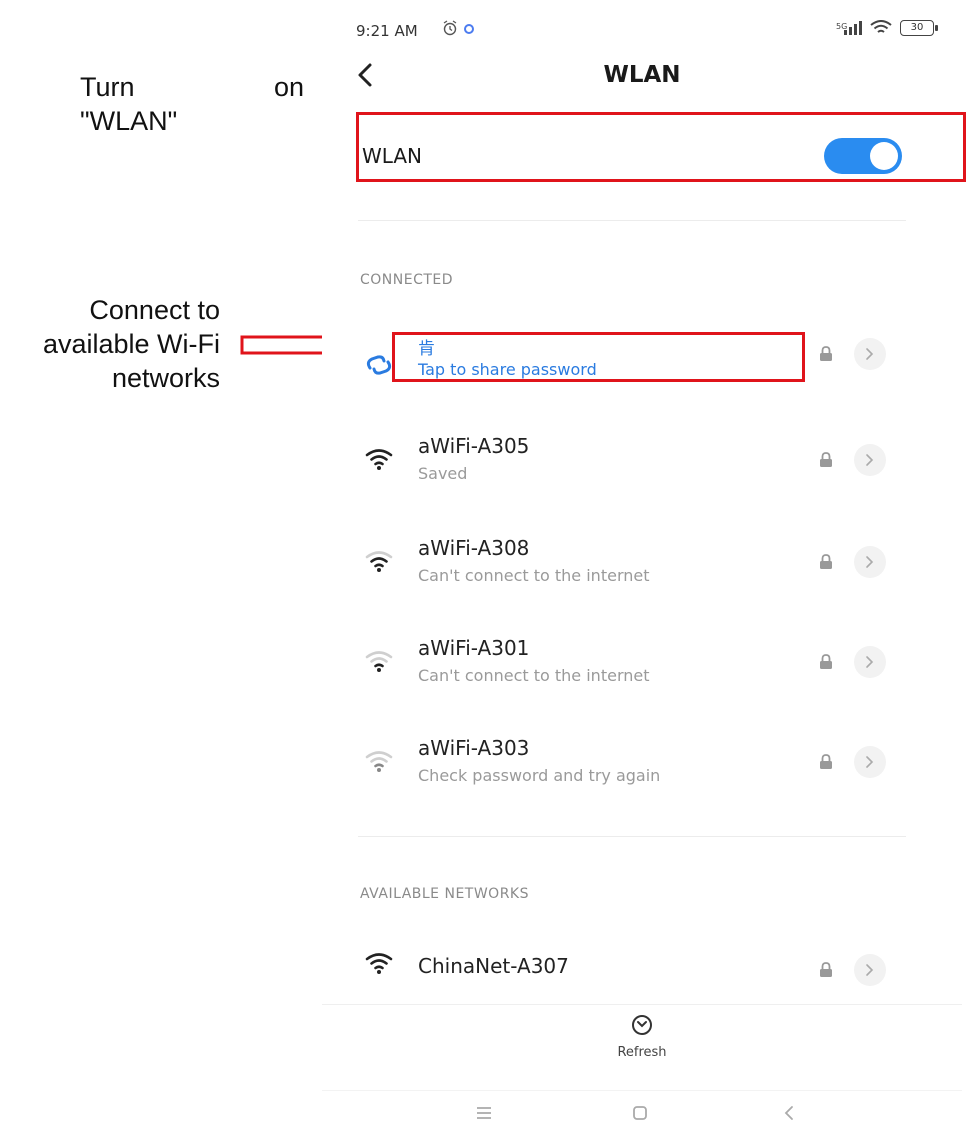 The height and width of the screenshot is (1131, 966). I want to click on instruction-connect-wifi: Connect to available Wi-Fi networks, so click(110, 344).